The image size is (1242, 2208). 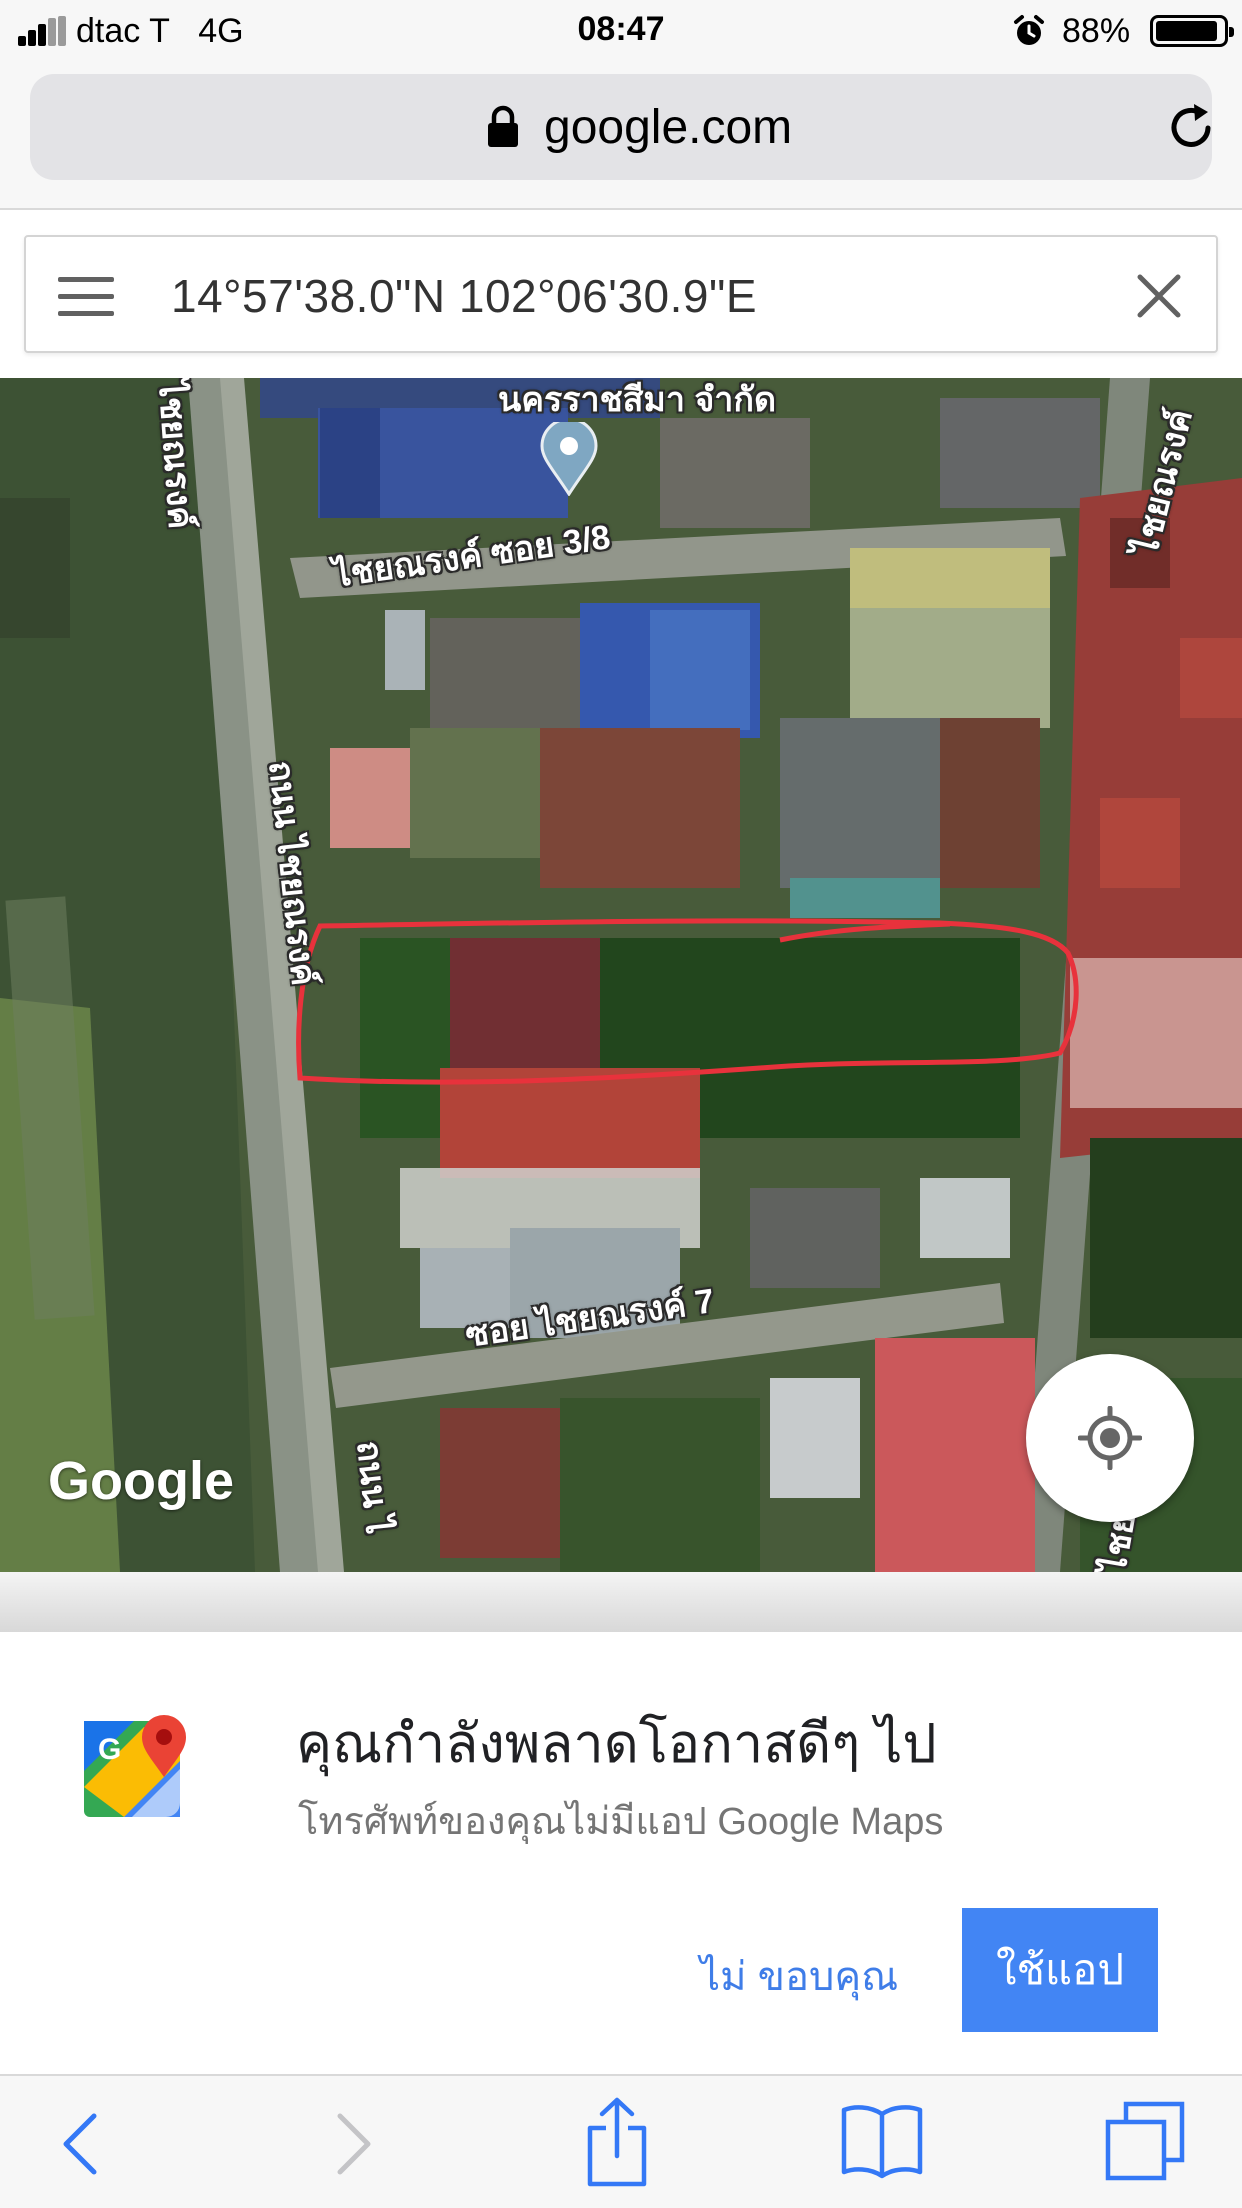 I want to click on reload-icon, so click(x=1191, y=127).